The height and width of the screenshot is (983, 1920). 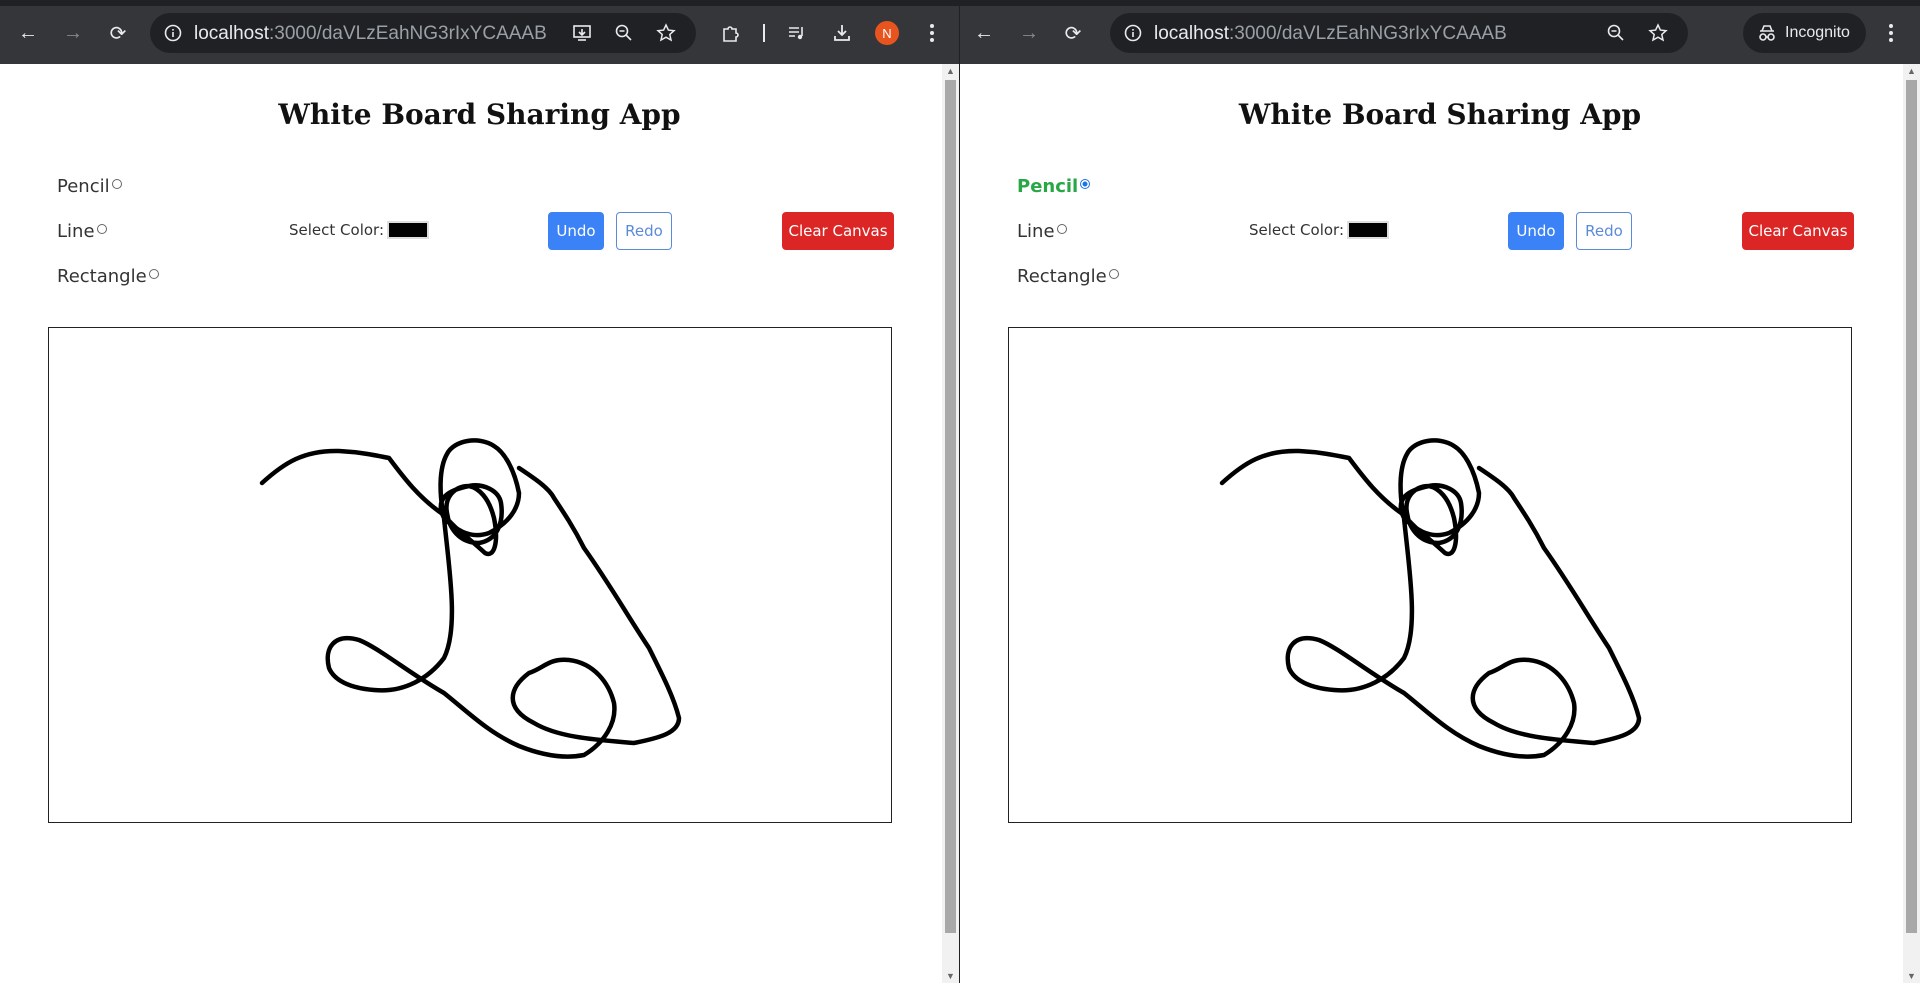 I want to click on extensions-icon, so click(x=731, y=33).